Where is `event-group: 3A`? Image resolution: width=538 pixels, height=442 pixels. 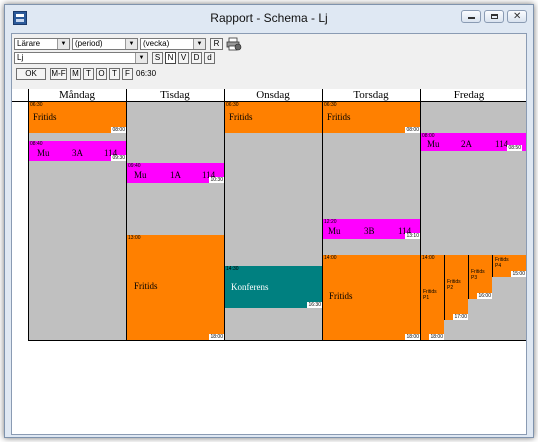 event-group: 3A is located at coordinates (77, 153).